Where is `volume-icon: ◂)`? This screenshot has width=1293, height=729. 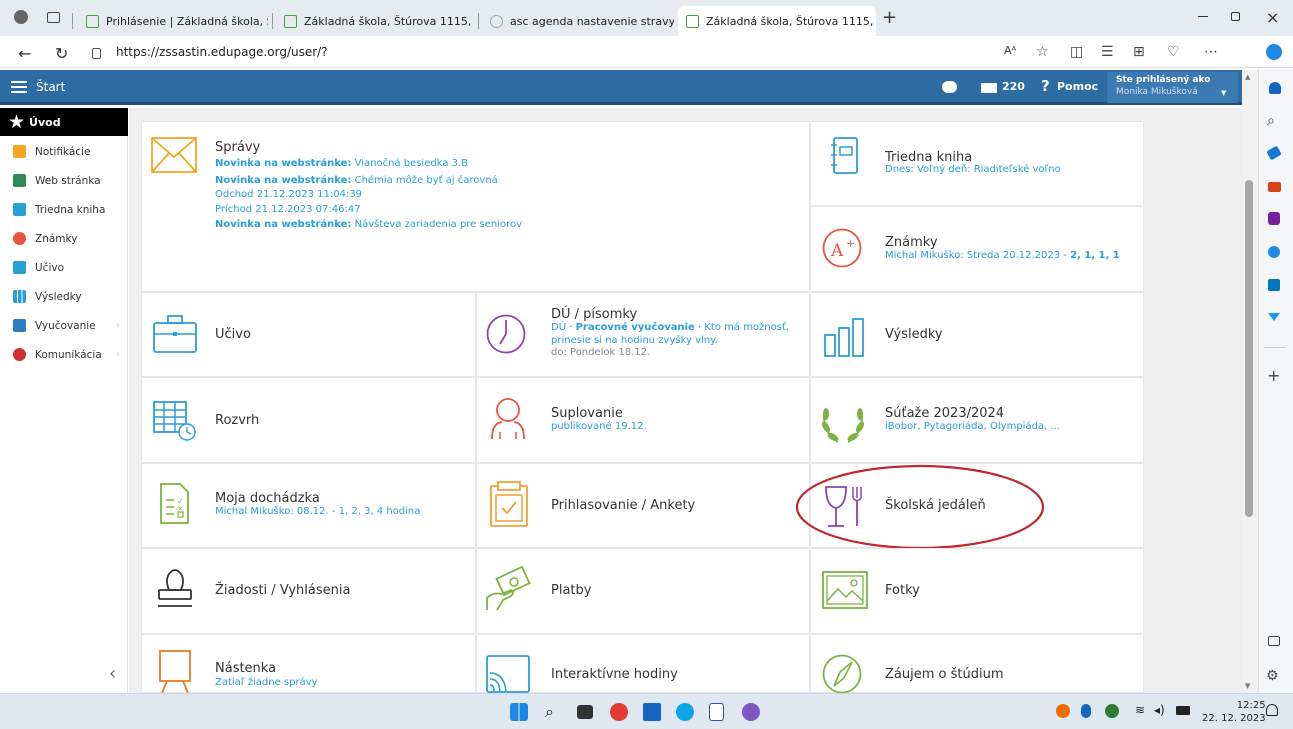
volume-icon: ◂) is located at coordinates (1159, 710).